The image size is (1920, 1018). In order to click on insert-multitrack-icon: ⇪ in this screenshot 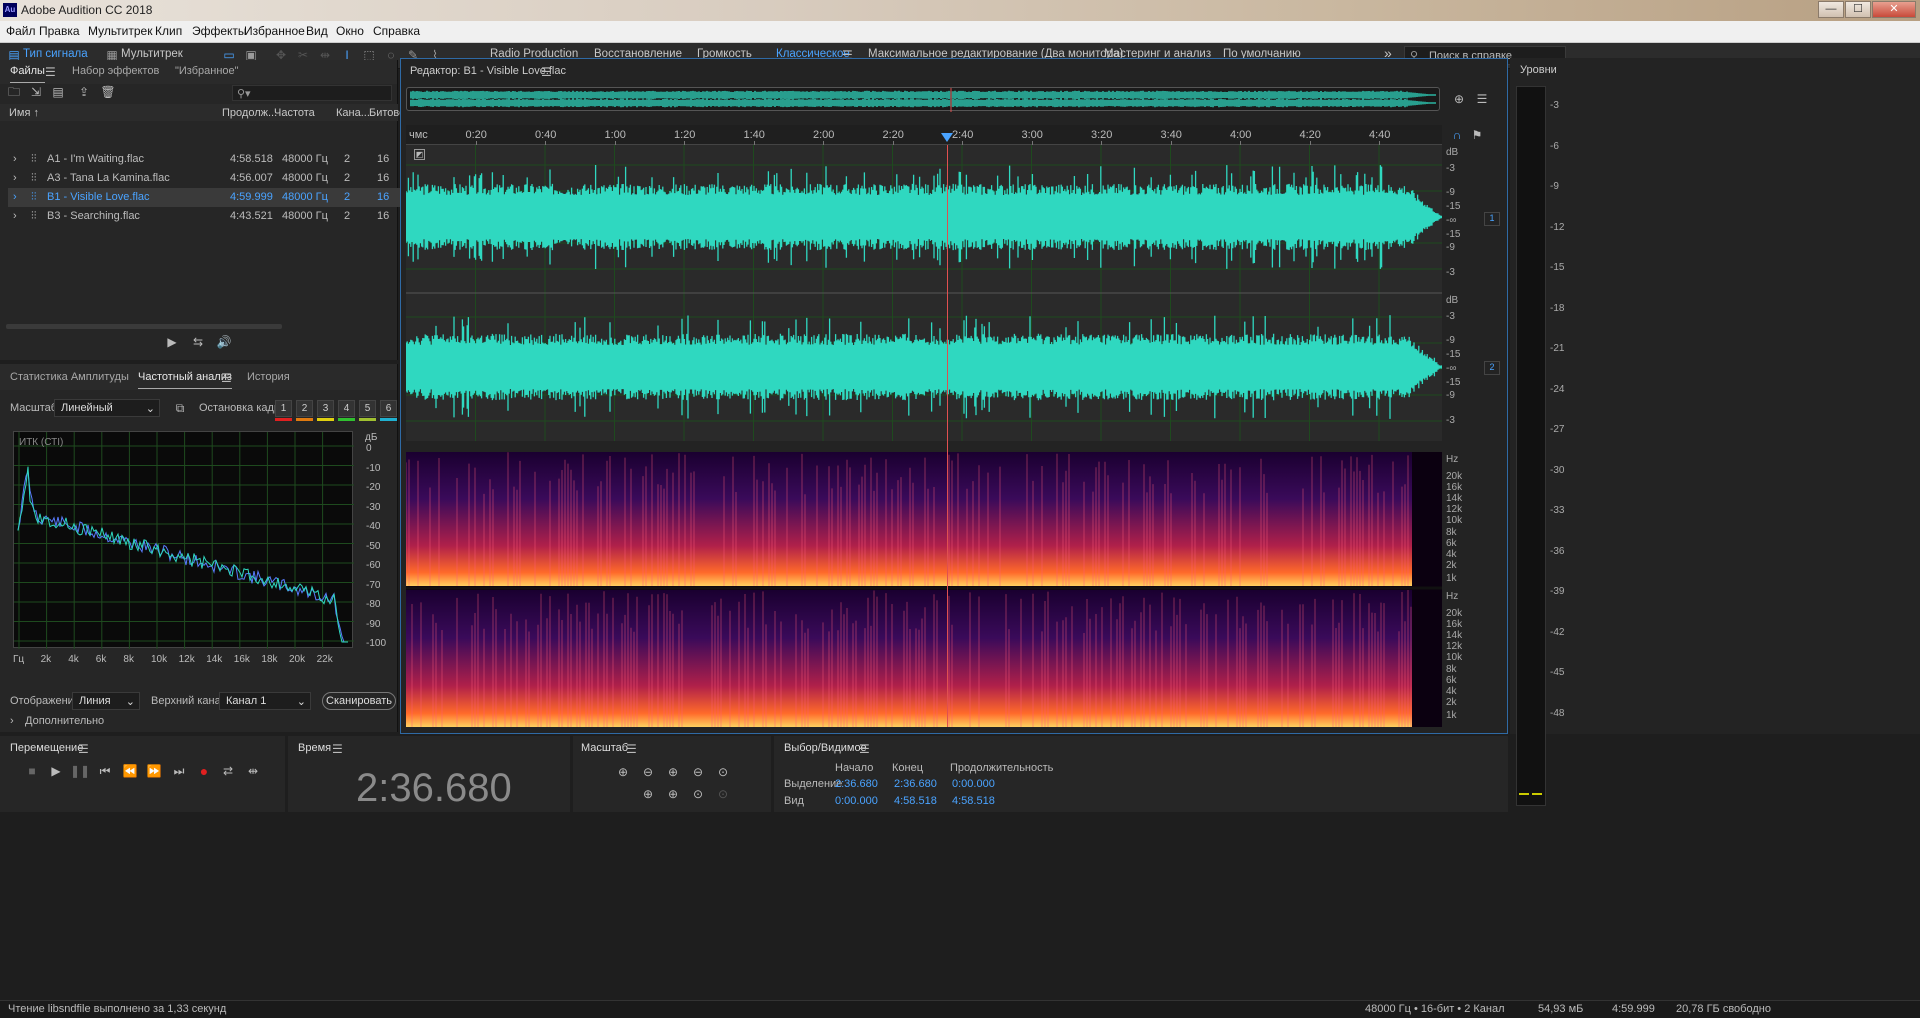, I will do `click(84, 92)`.